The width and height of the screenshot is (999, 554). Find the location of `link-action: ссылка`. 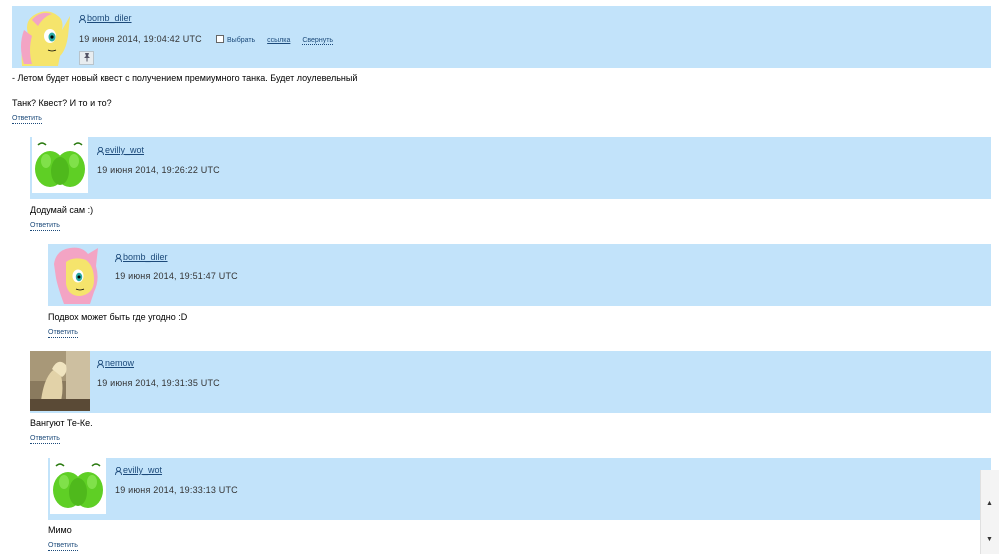

link-action: ссылка is located at coordinates (278, 40).